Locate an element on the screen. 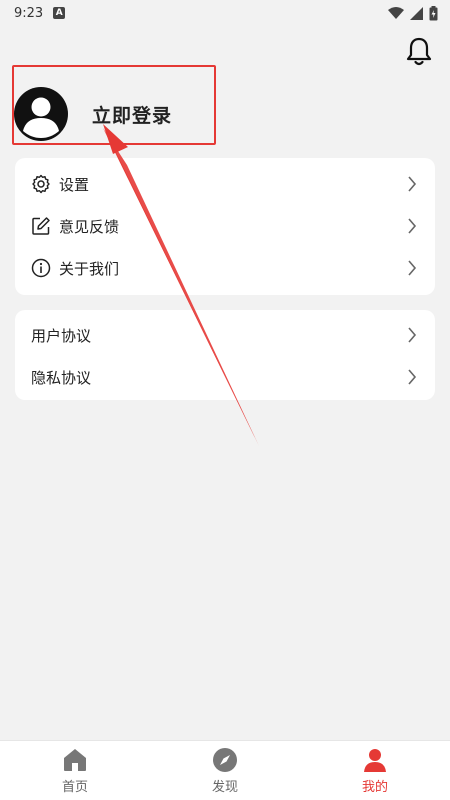 The height and width of the screenshot is (800, 450). compass-icon is located at coordinates (225, 759).